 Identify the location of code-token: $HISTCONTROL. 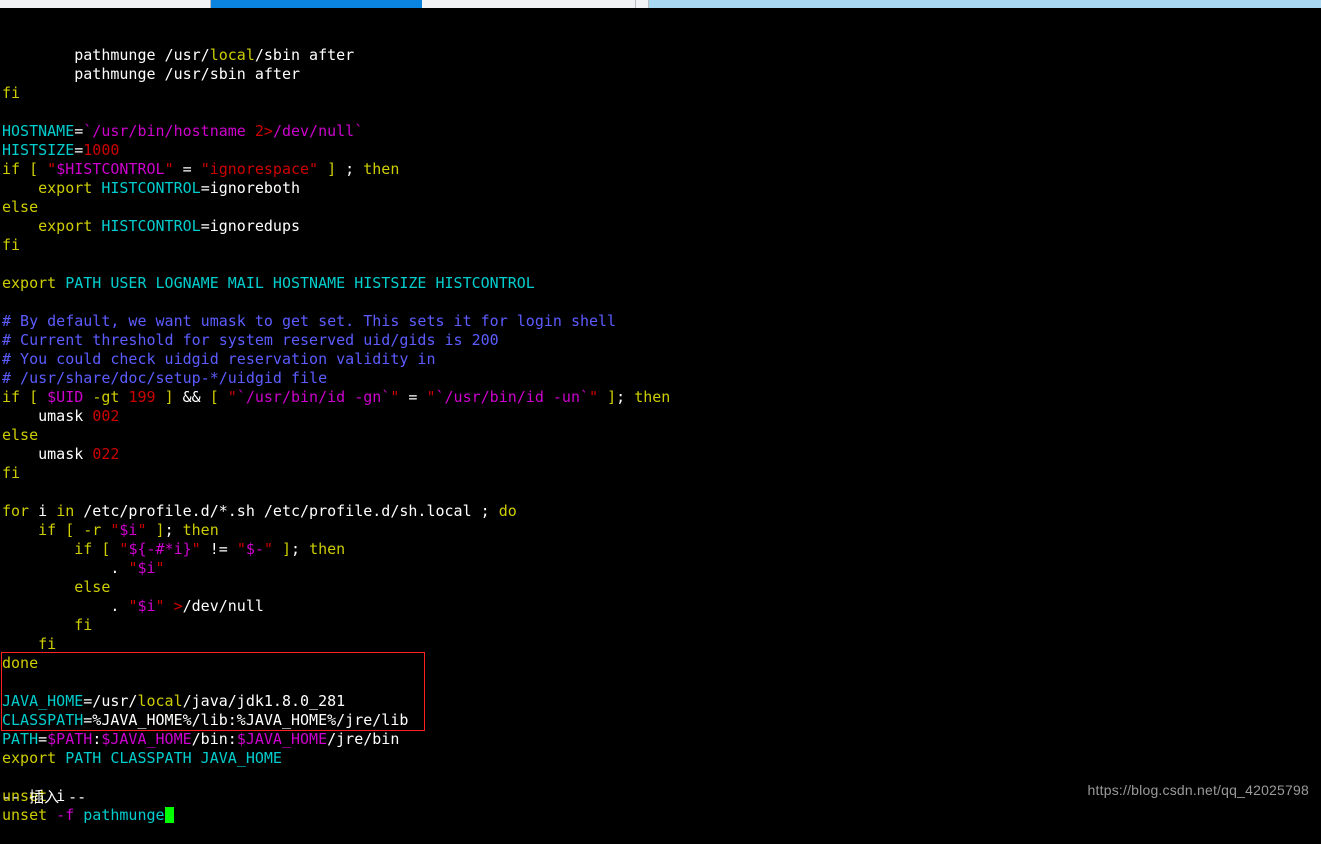
(110, 169).